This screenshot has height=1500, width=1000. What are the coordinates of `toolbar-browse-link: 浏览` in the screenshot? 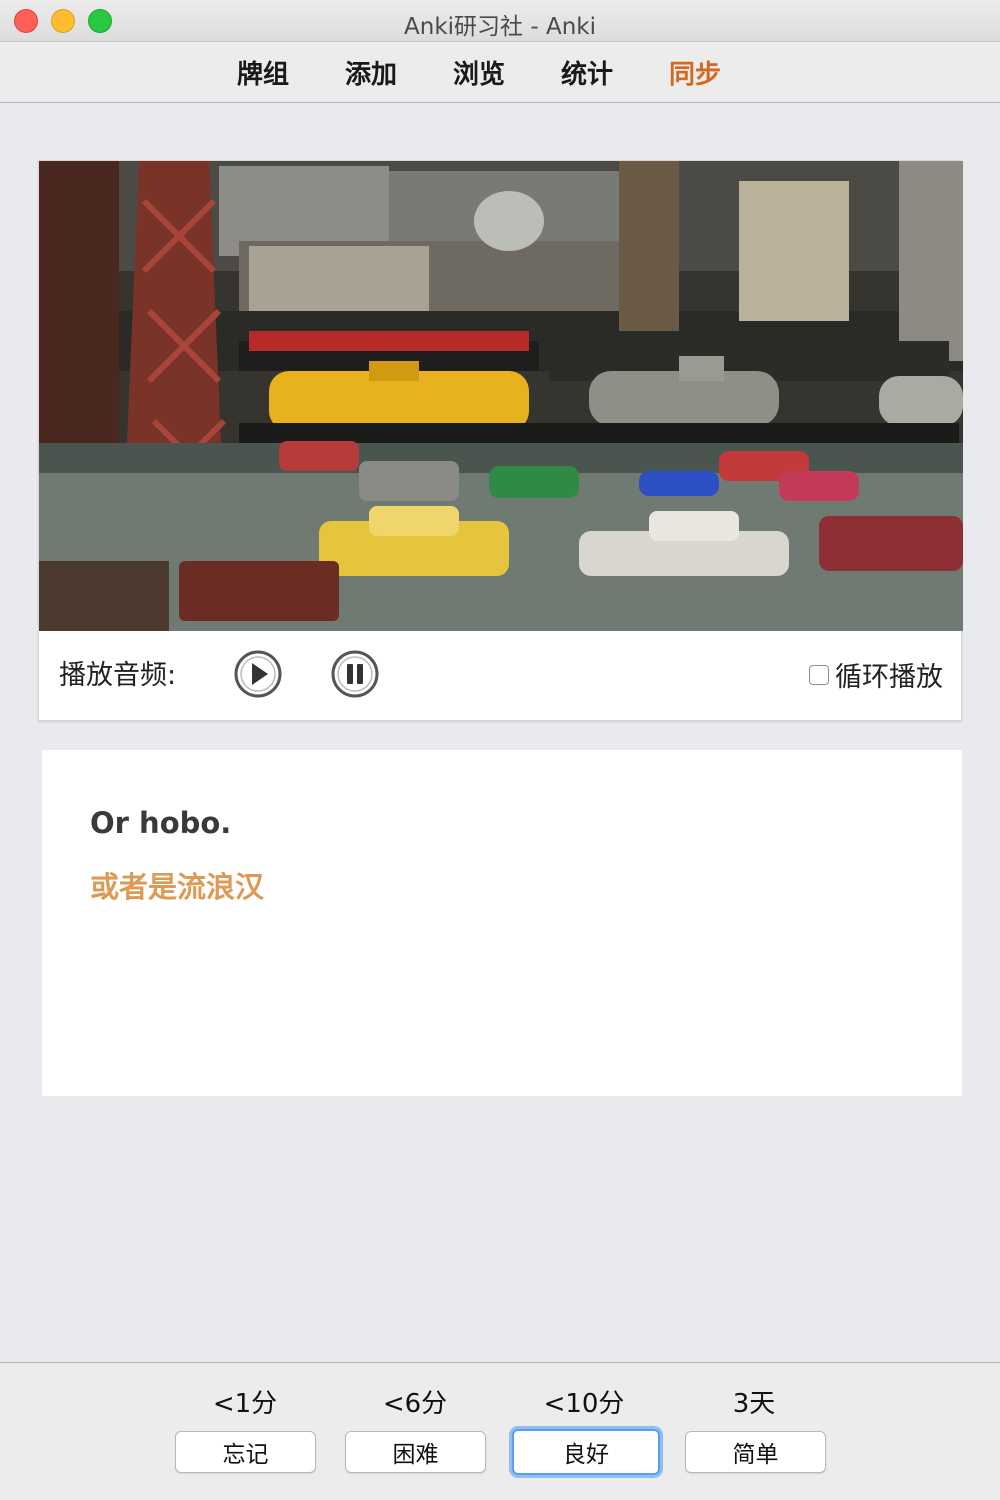 It's located at (479, 72).